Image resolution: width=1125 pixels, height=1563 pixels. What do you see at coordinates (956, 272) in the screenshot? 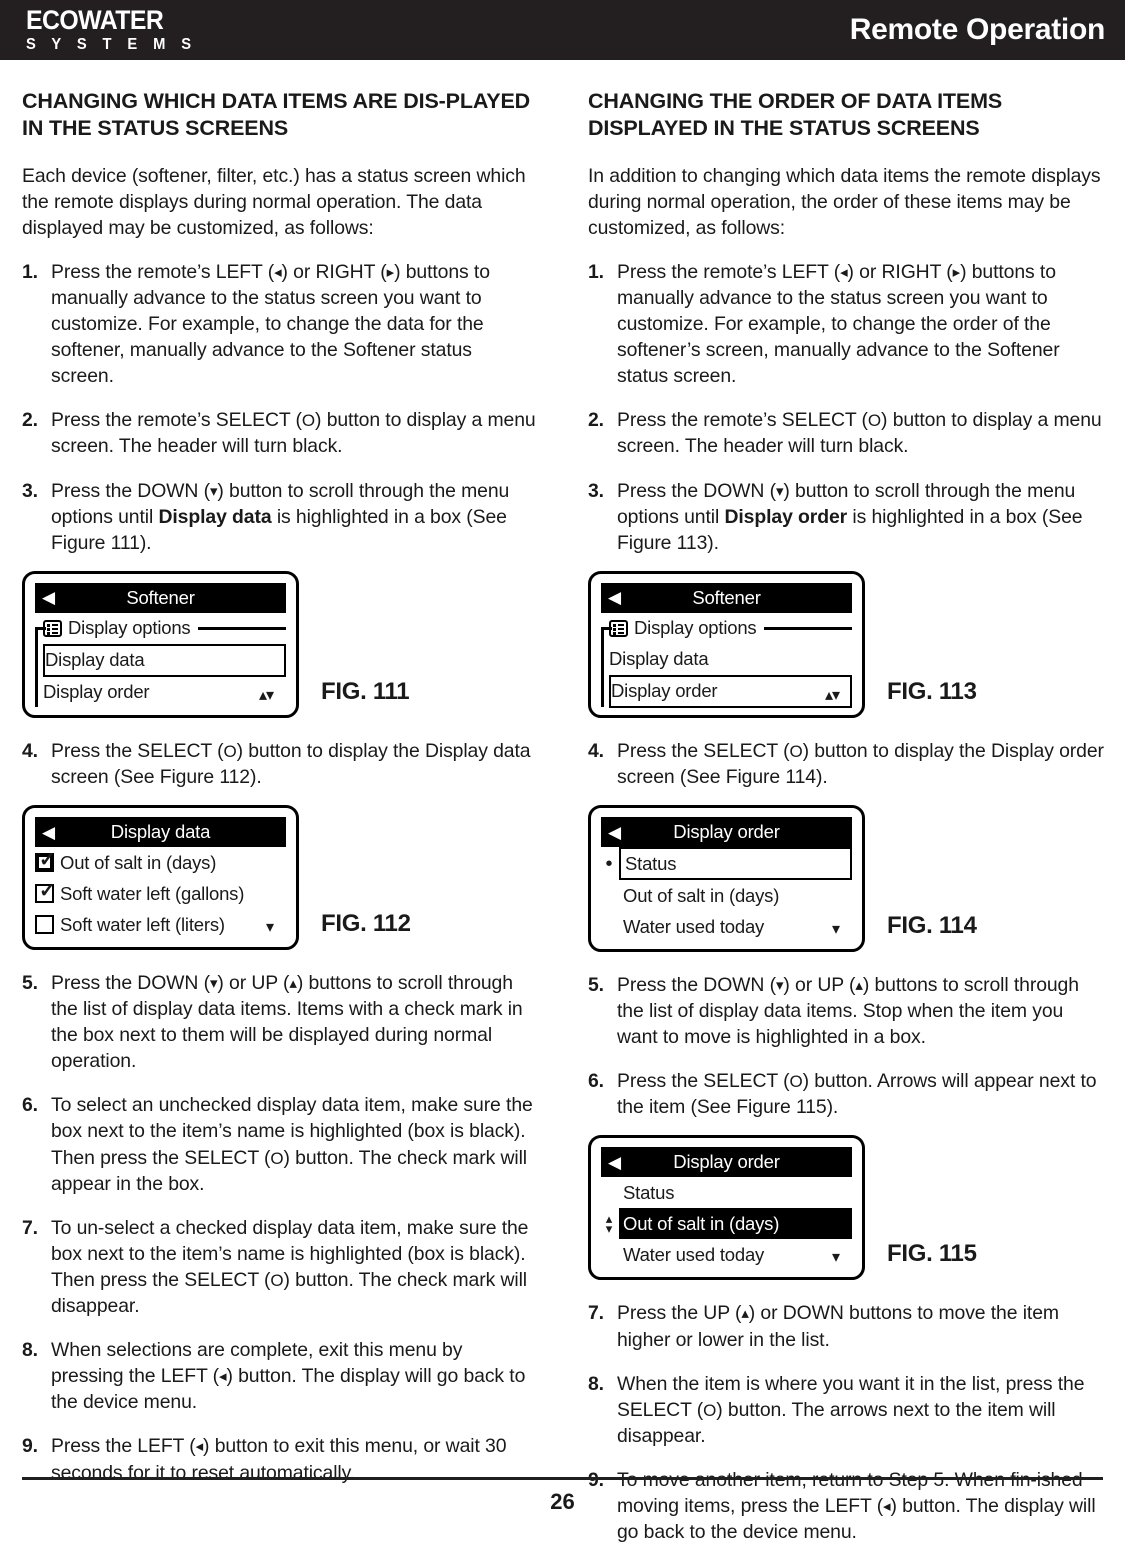
I see `right-arrow-icon: ▸` at bounding box center [956, 272].